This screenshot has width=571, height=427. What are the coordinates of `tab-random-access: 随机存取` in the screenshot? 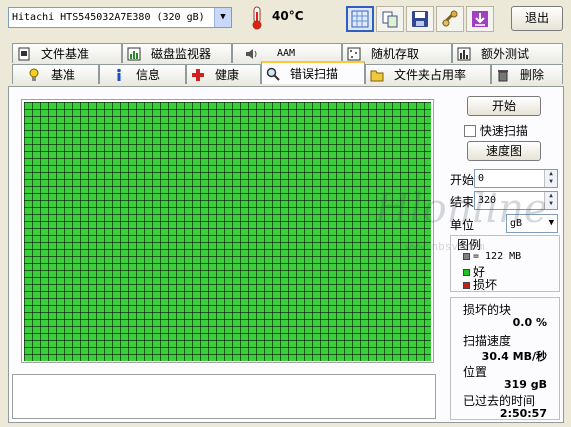 It's located at (397, 53).